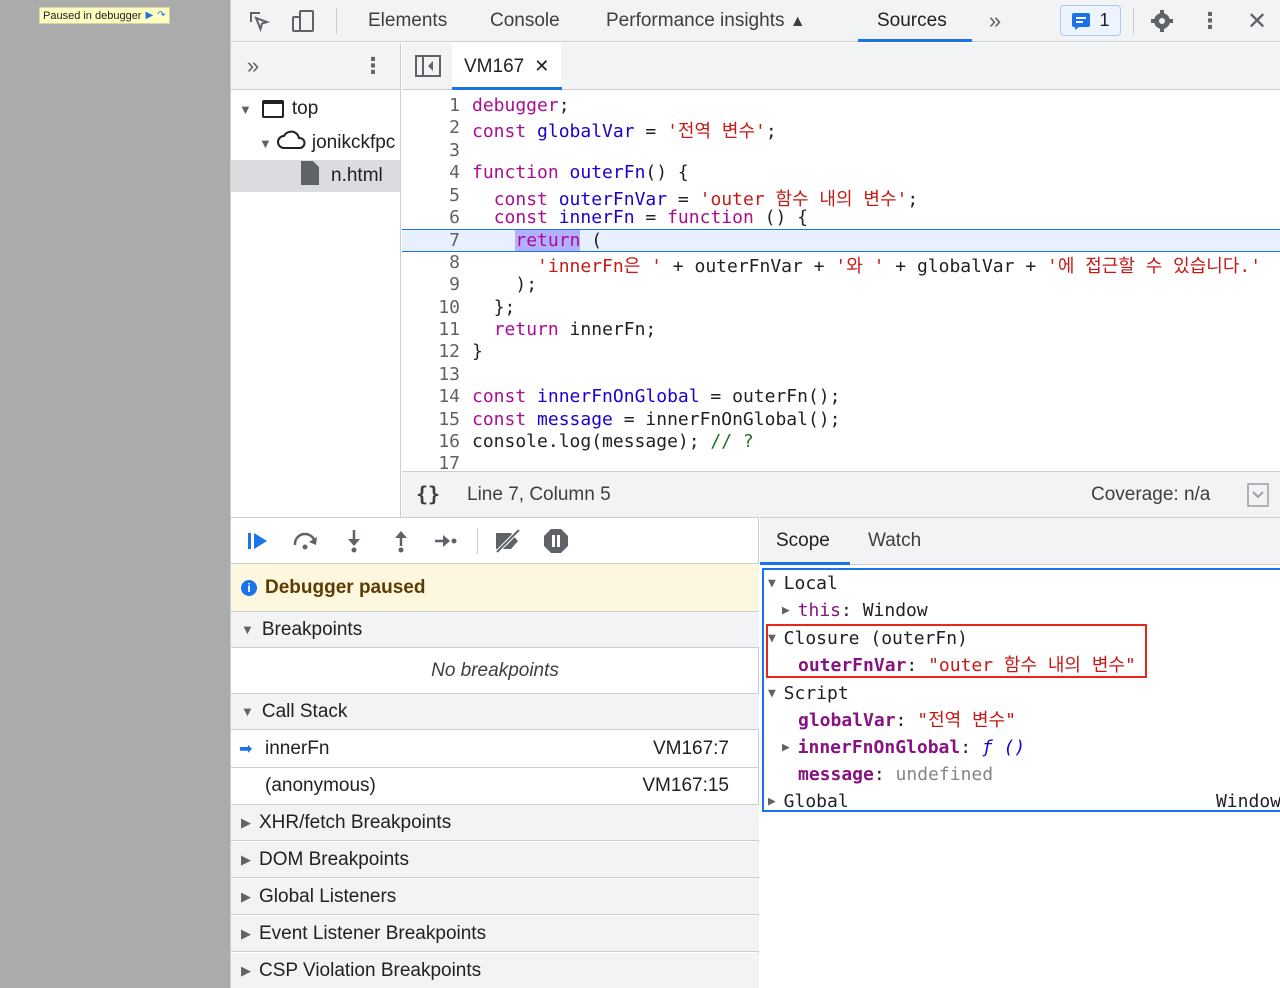 The width and height of the screenshot is (1280, 988). I want to click on tab-elements: Elements, so click(407, 21).